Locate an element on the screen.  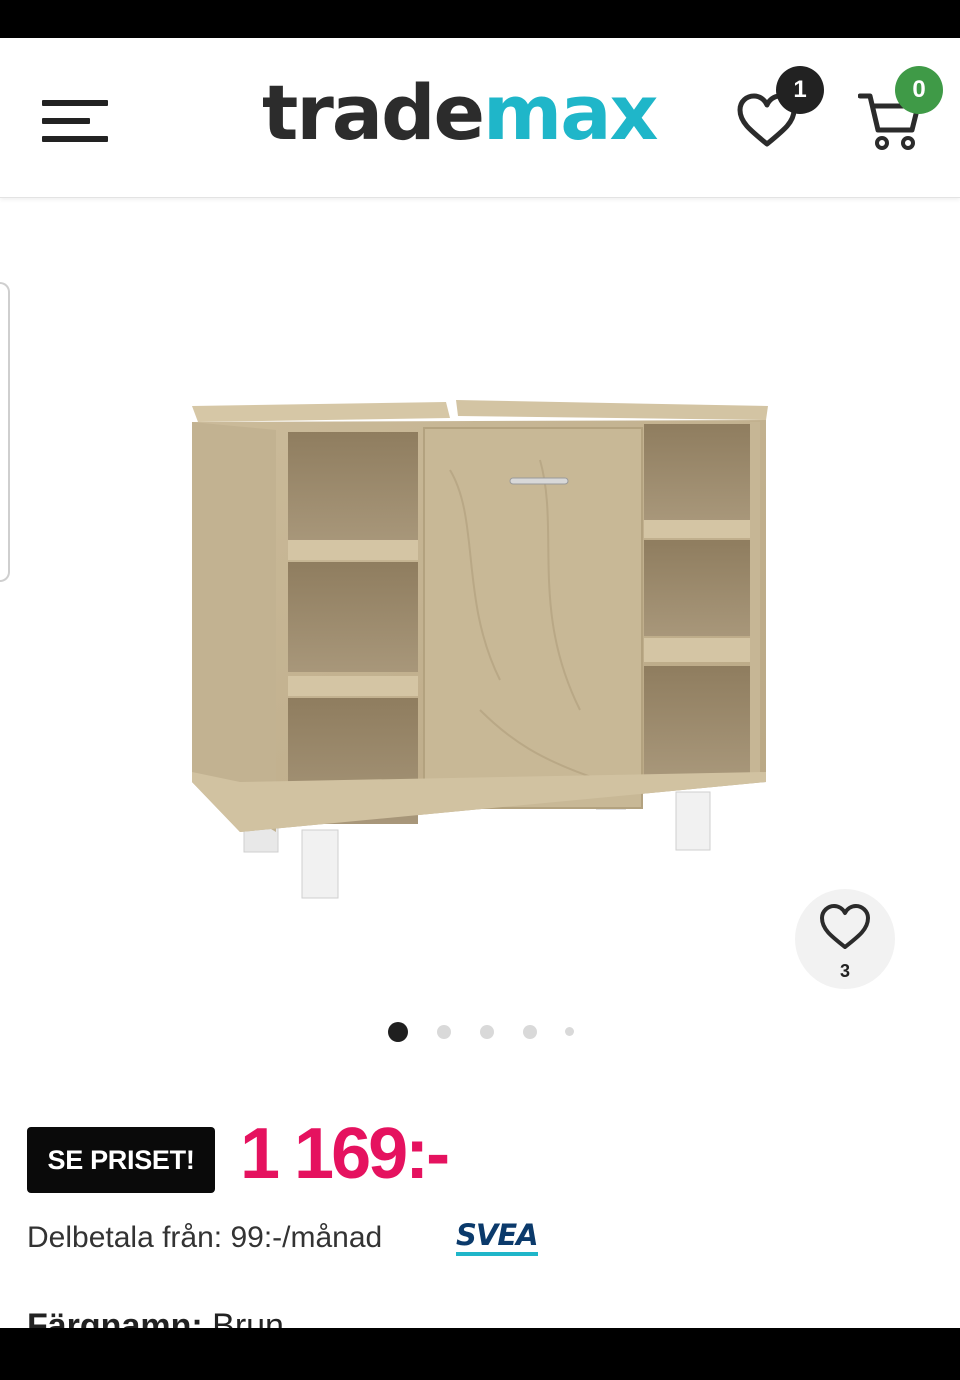
svea-logo: SVEA is located at coordinates (497, 1238).